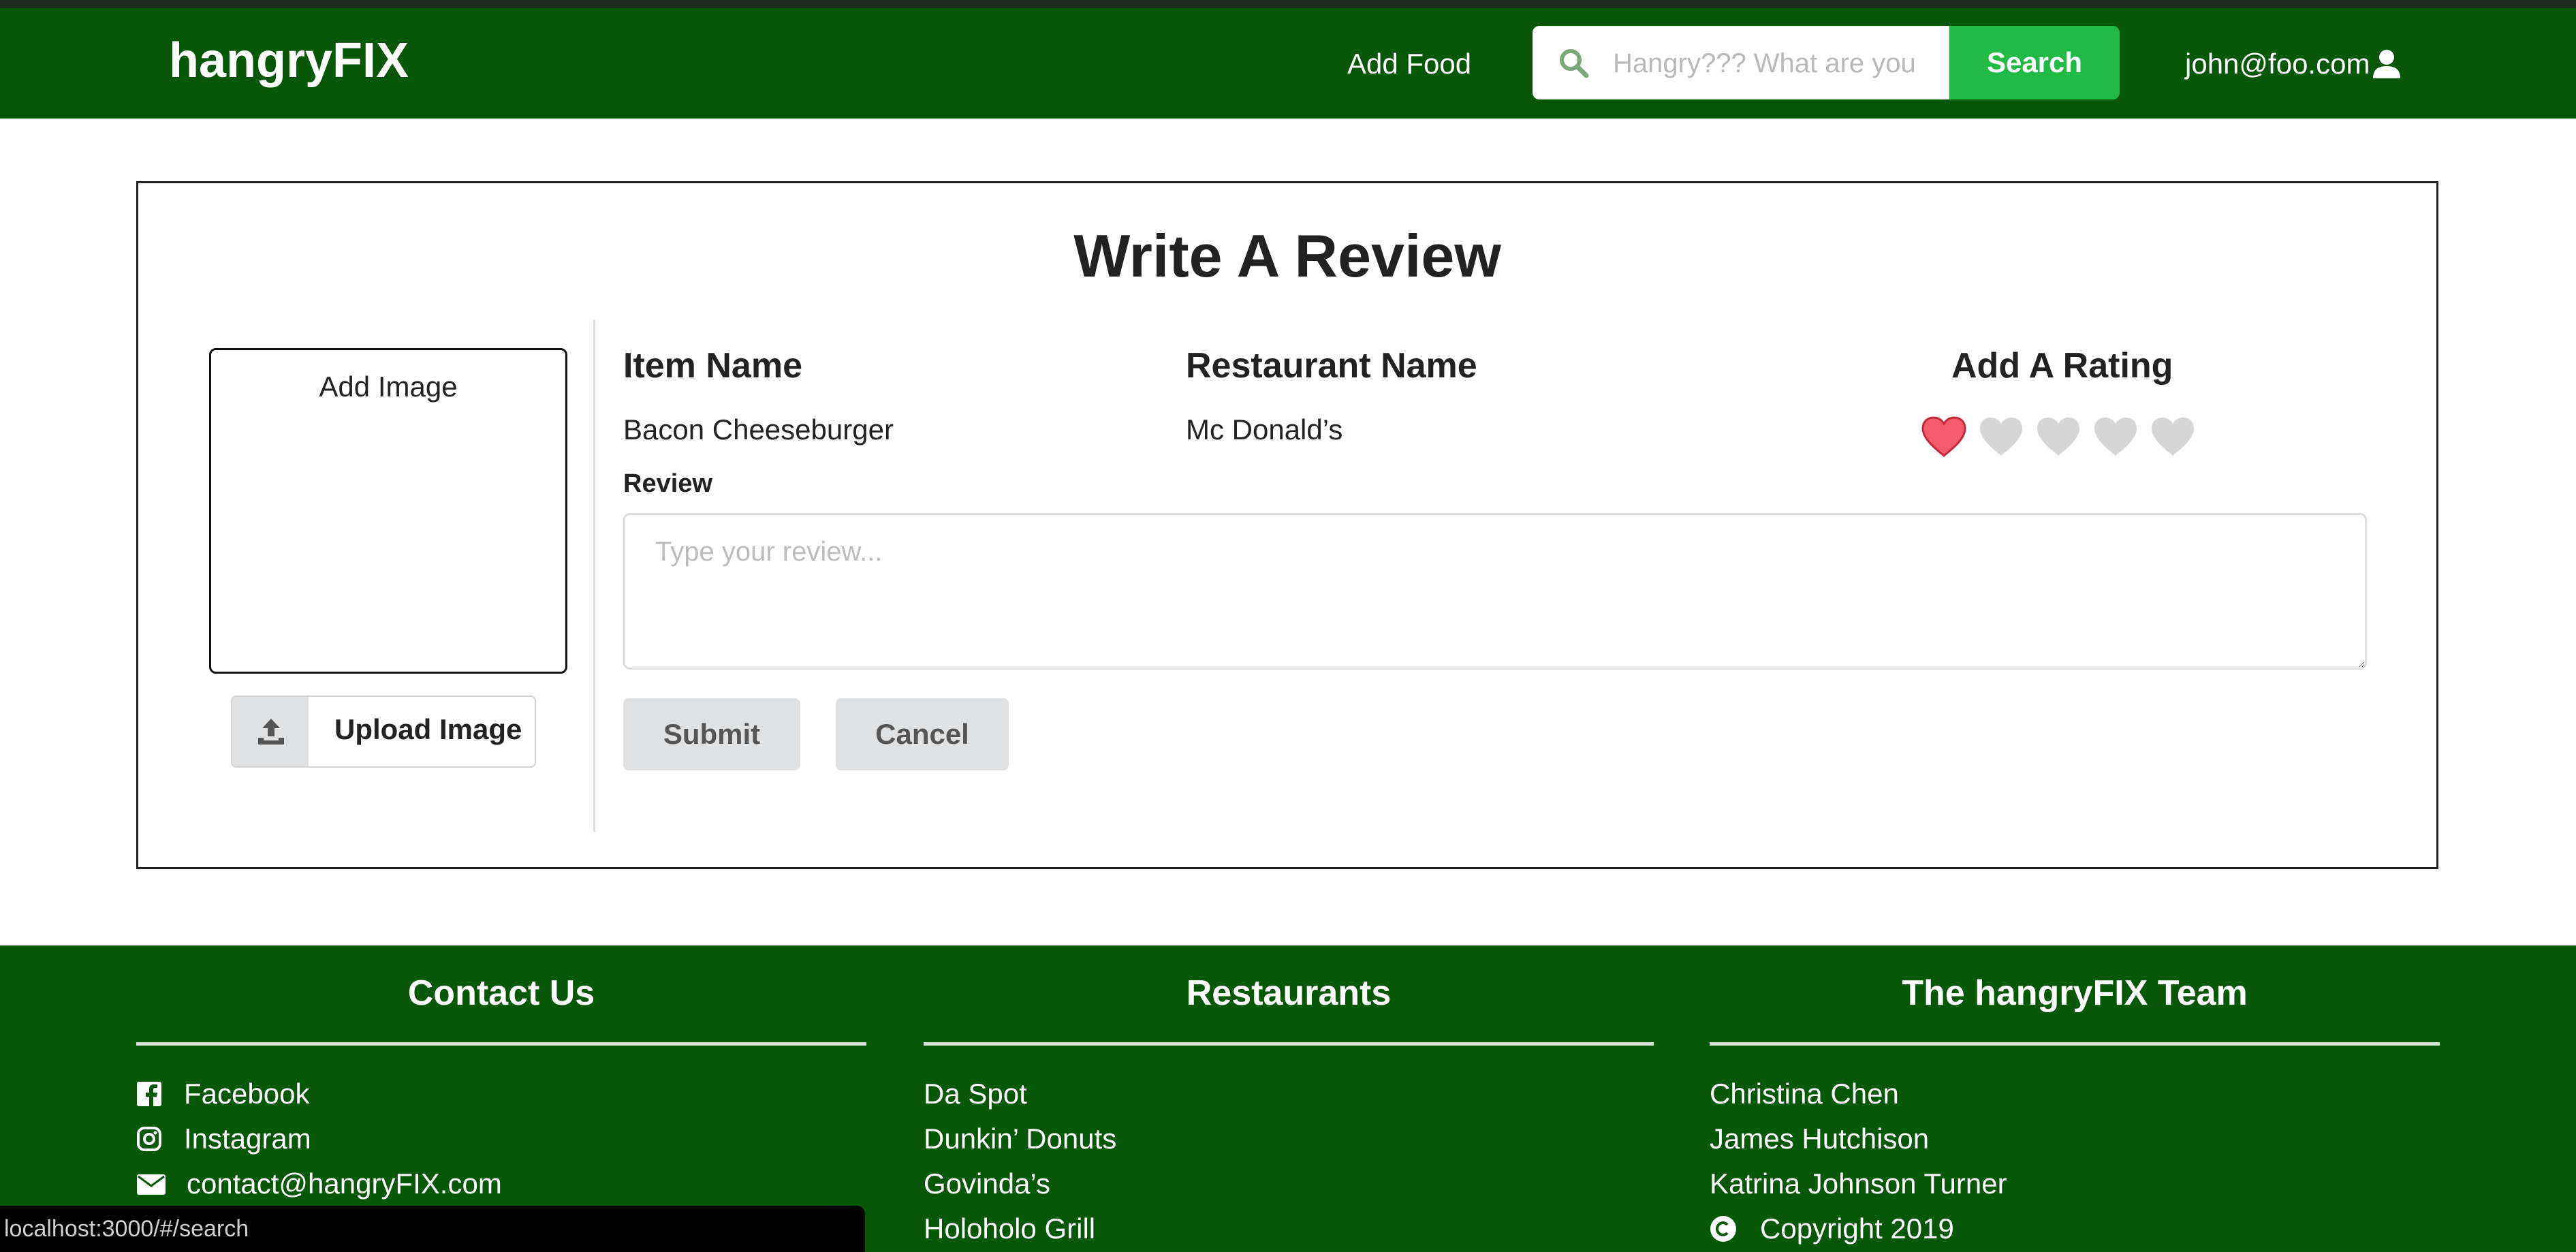 The height and width of the screenshot is (1252, 2576). Describe the element at coordinates (922, 734) in the screenshot. I see `cancel-button: Cancel` at that location.